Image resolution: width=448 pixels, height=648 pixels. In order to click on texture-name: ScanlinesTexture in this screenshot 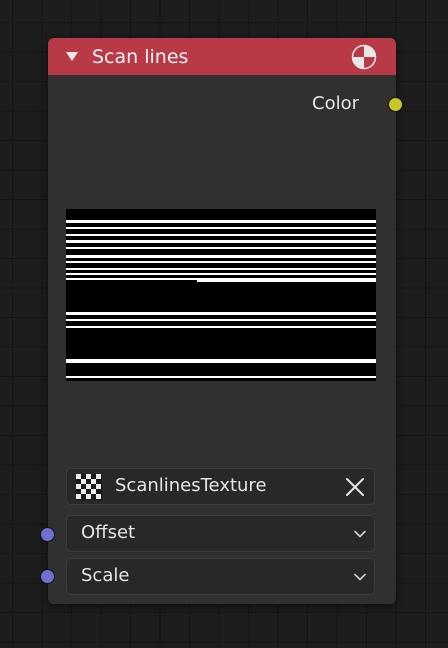, I will do `click(191, 485)`.